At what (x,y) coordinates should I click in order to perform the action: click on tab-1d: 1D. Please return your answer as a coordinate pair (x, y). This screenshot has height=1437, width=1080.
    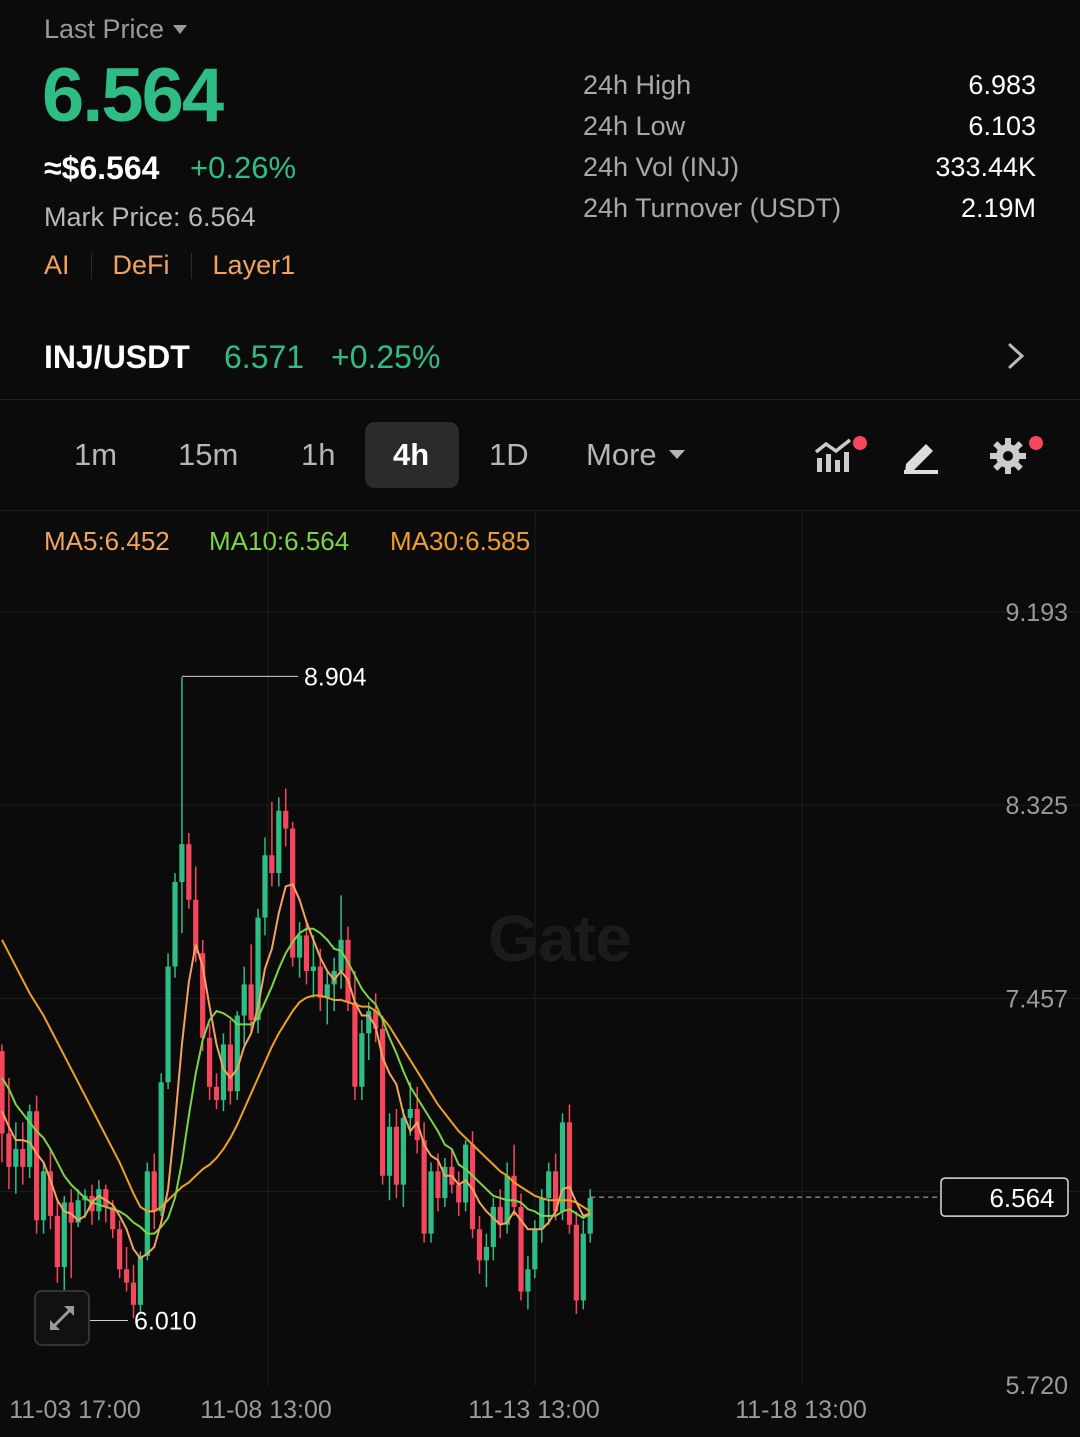
    Looking at the image, I should click on (509, 455).